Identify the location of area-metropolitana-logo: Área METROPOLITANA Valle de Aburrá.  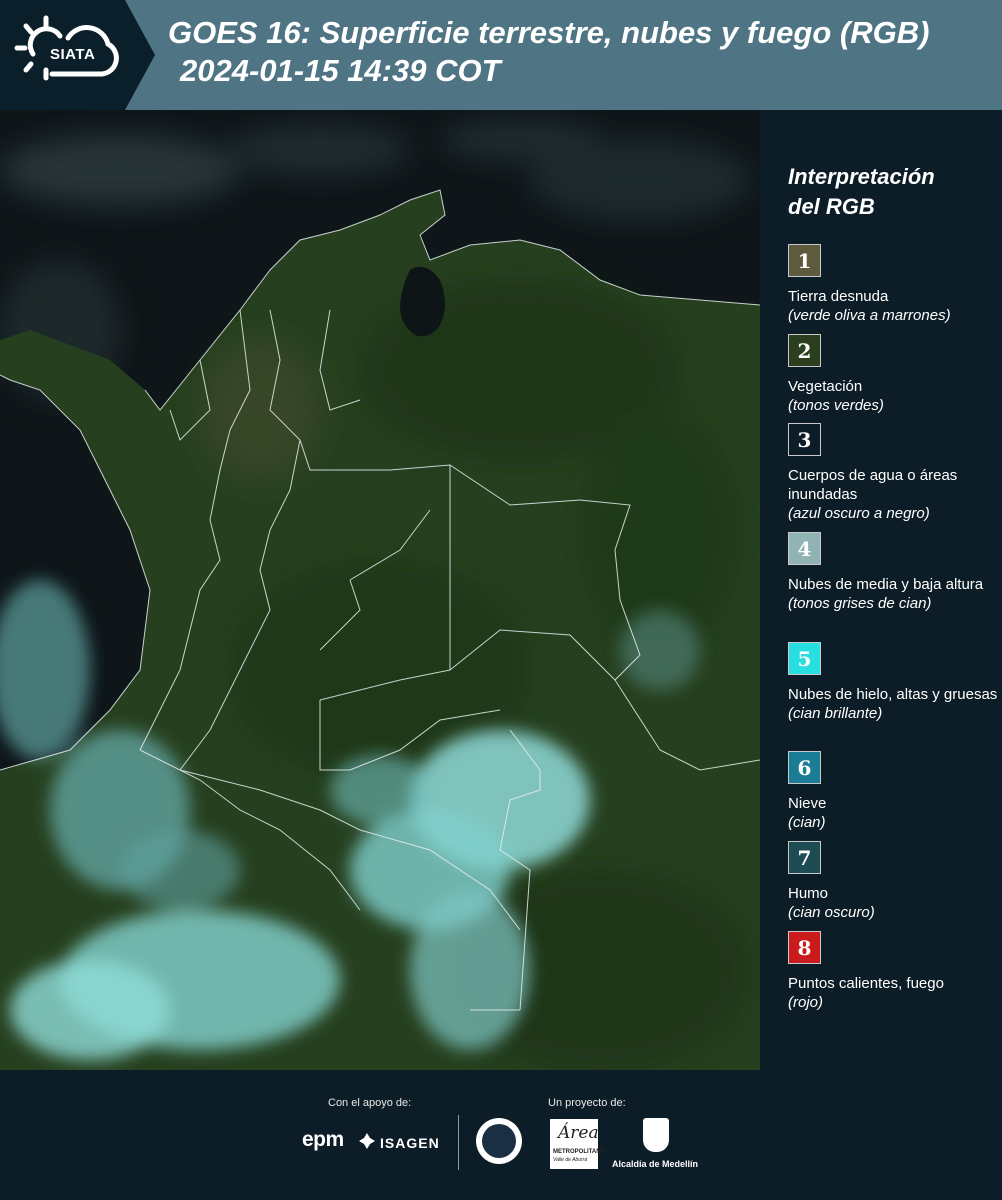
(577, 1144).